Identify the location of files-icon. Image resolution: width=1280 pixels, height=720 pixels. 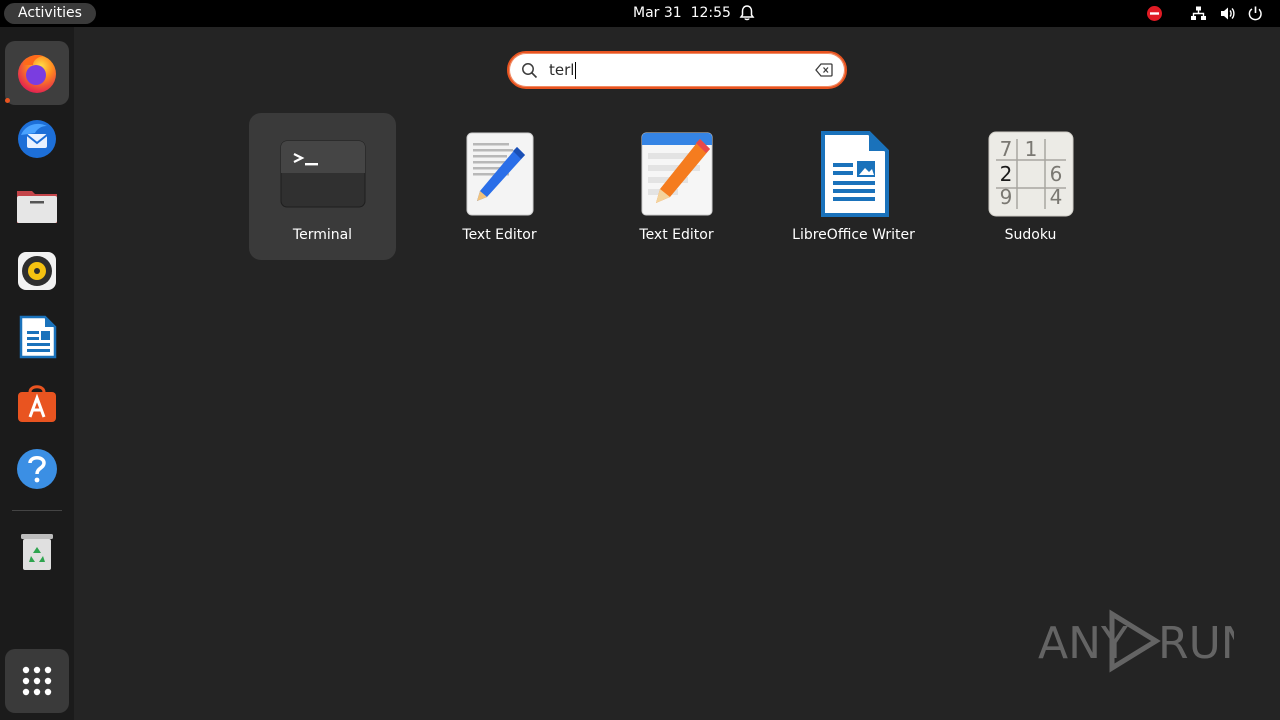
(37, 207).